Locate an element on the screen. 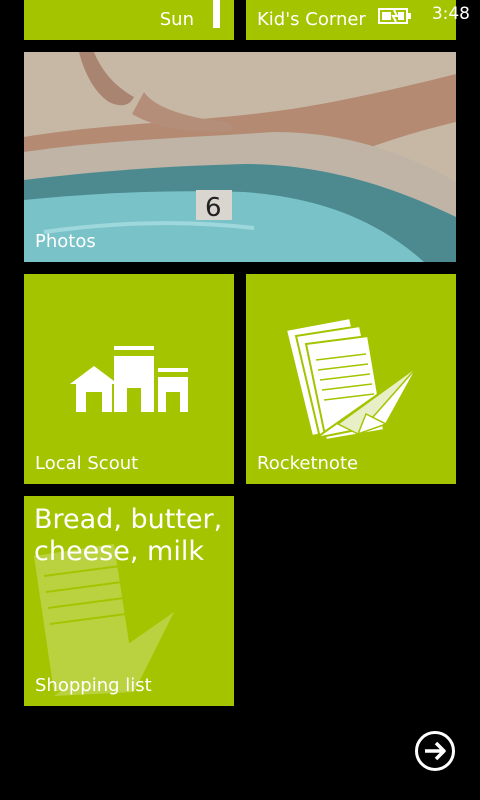 The height and width of the screenshot is (800, 480). tile-rocketnote-label: Rocketnote is located at coordinates (308, 463).